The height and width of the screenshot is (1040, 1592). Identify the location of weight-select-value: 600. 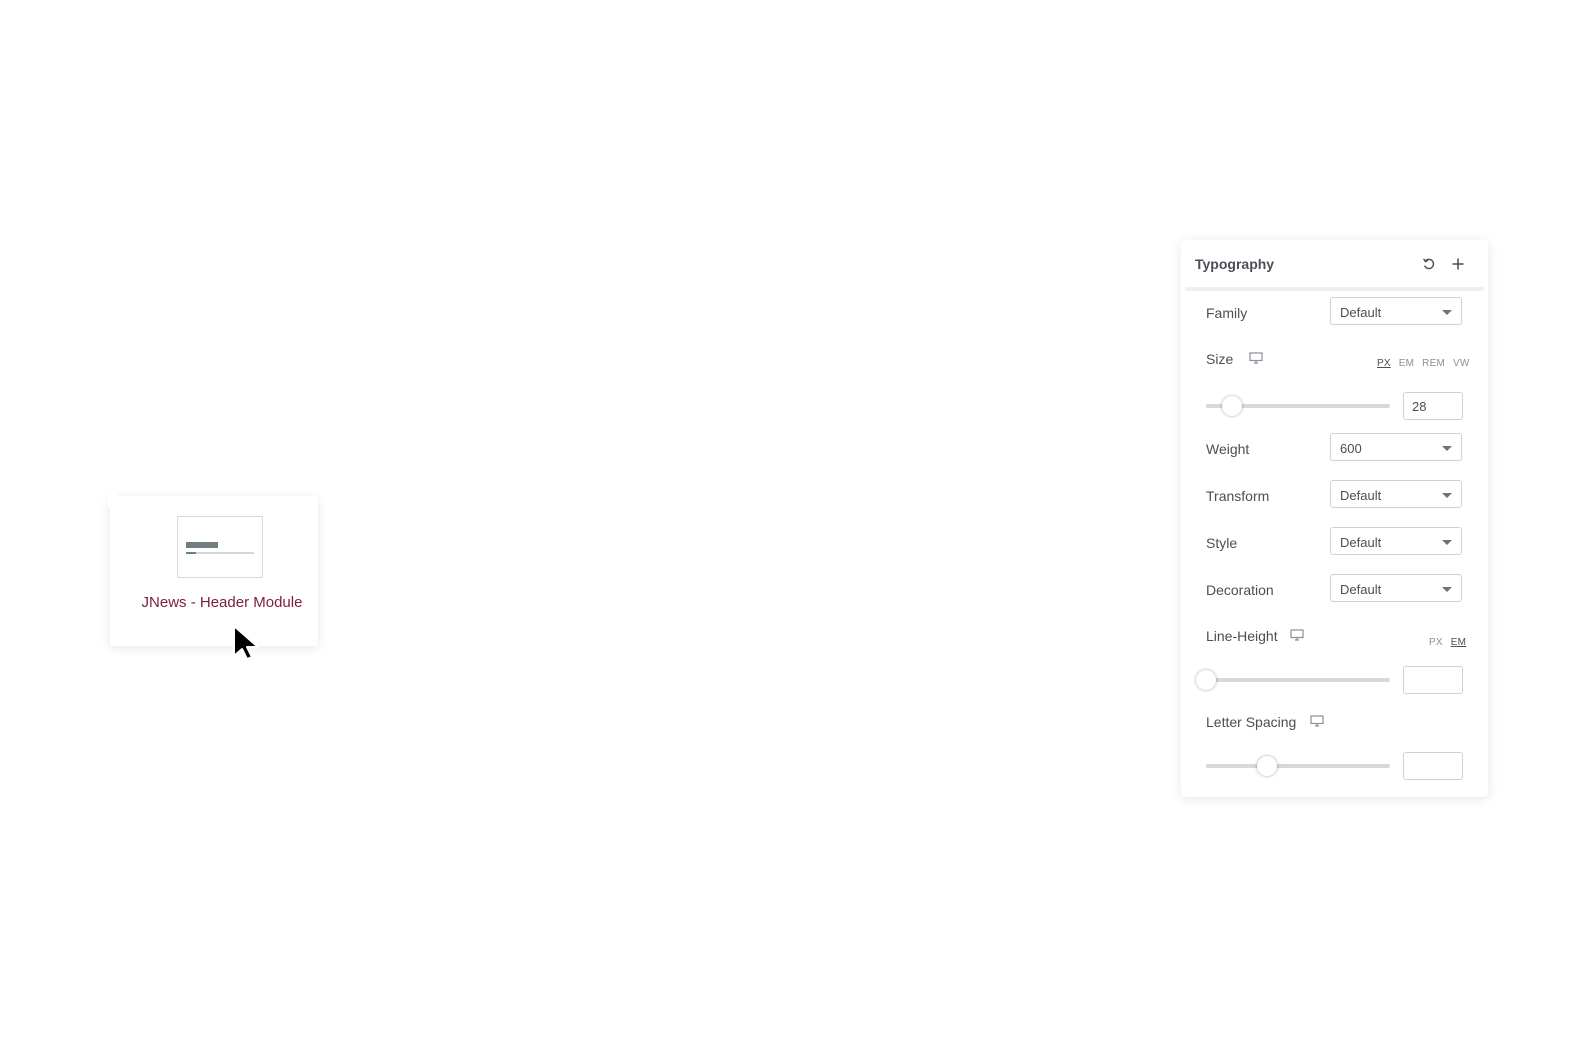
(1351, 448).